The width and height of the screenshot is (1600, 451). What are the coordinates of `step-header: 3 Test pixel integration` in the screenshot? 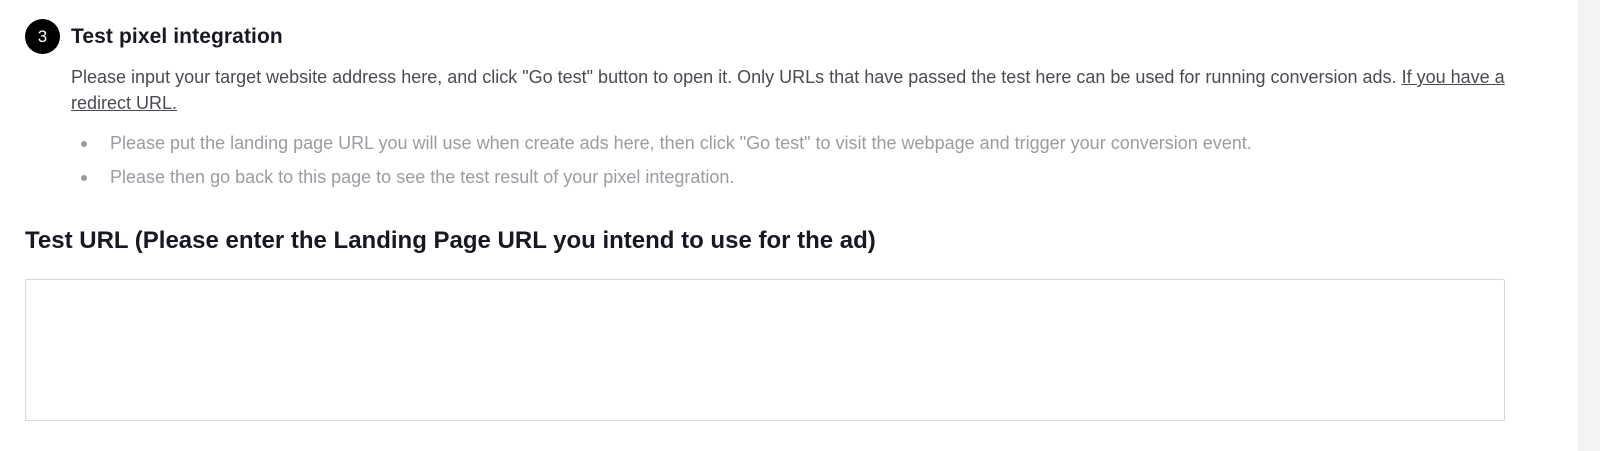 It's located at (154, 36).